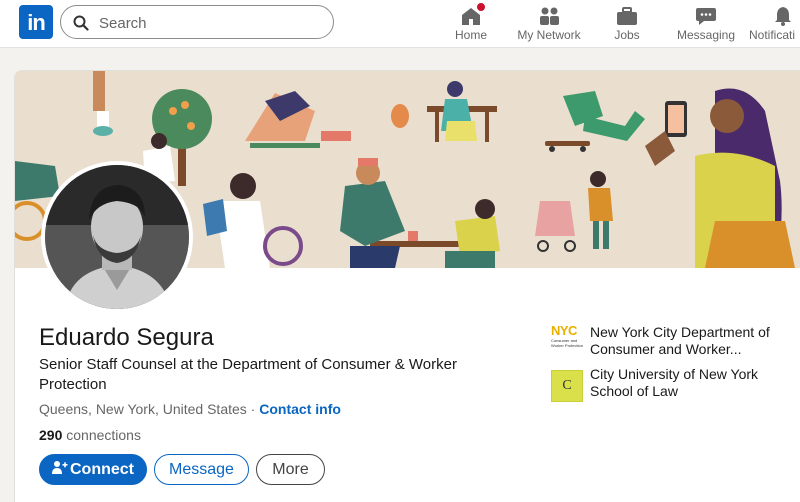 The image size is (800, 502). What do you see at coordinates (102, 469) in the screenshot?
I see `connect-label: Connect` at bounding box center [102, 469].